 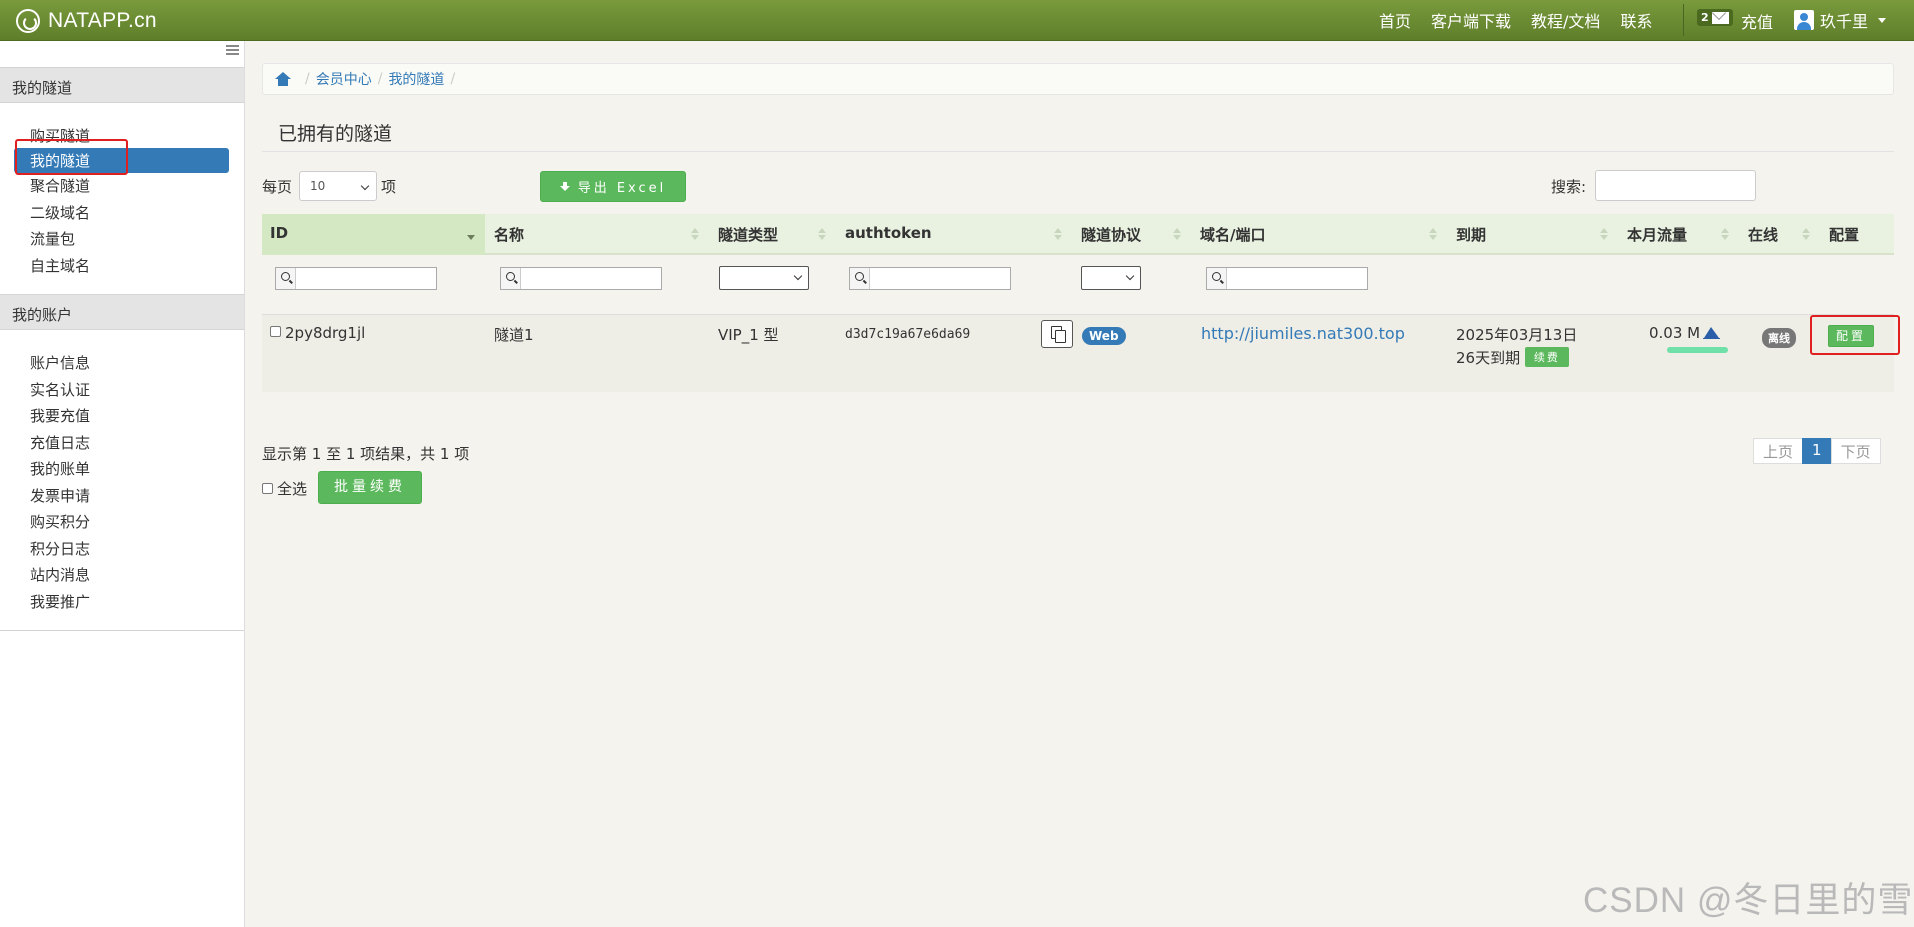 I want to click on select-all-label: 全选, so click(x=292, y=489).